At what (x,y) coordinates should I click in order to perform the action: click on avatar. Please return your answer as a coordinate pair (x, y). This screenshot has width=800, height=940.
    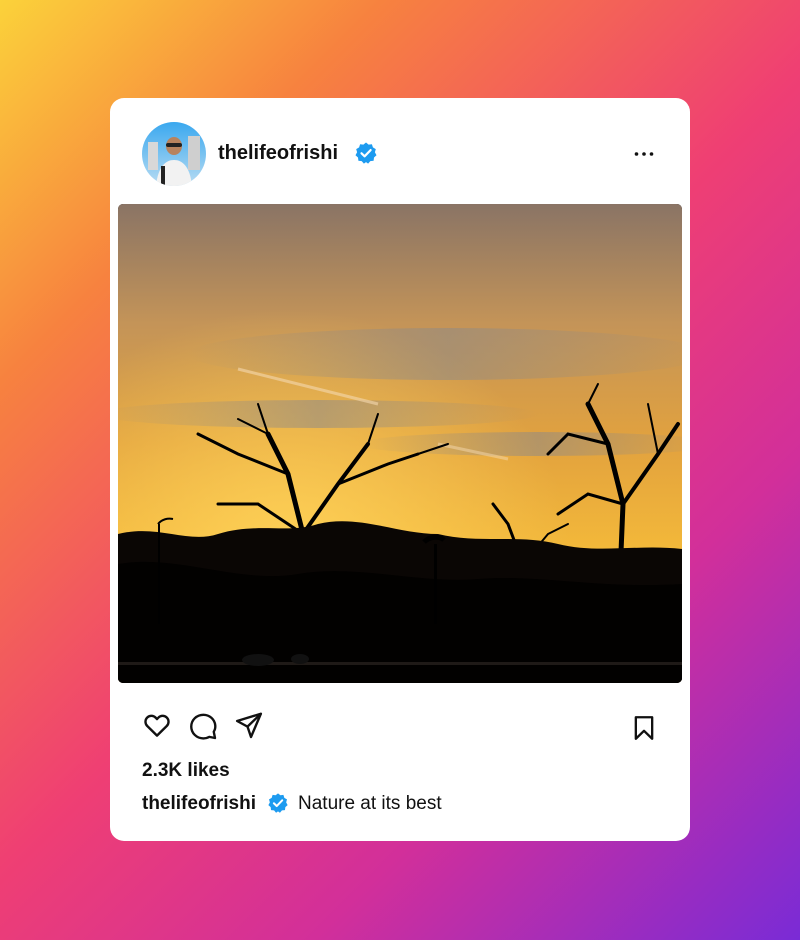
    Looking at the image, I should click on (174, 154).